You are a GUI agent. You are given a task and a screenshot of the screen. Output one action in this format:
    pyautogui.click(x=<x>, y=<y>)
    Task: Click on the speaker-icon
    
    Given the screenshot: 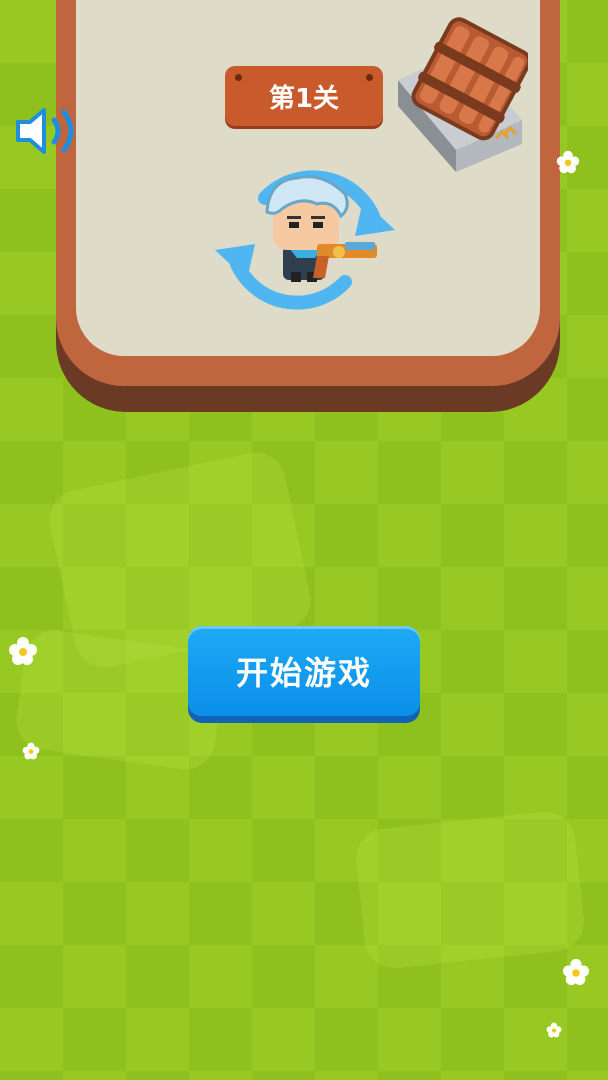 What is the action you would take?
    pyautogui.click(x=45, y=131)
    